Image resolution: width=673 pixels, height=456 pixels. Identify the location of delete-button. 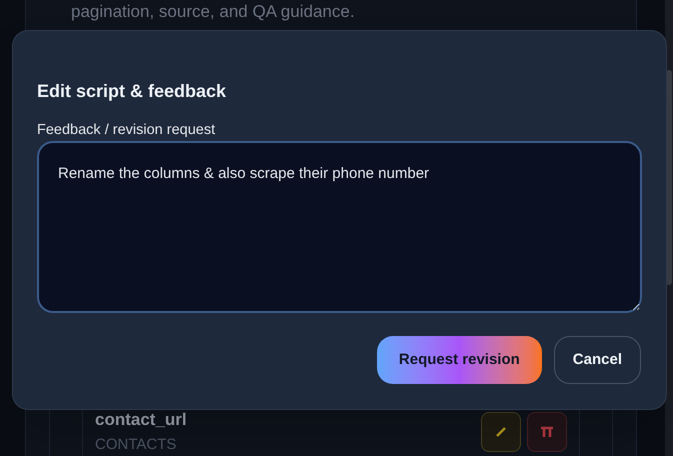
(547, 432).